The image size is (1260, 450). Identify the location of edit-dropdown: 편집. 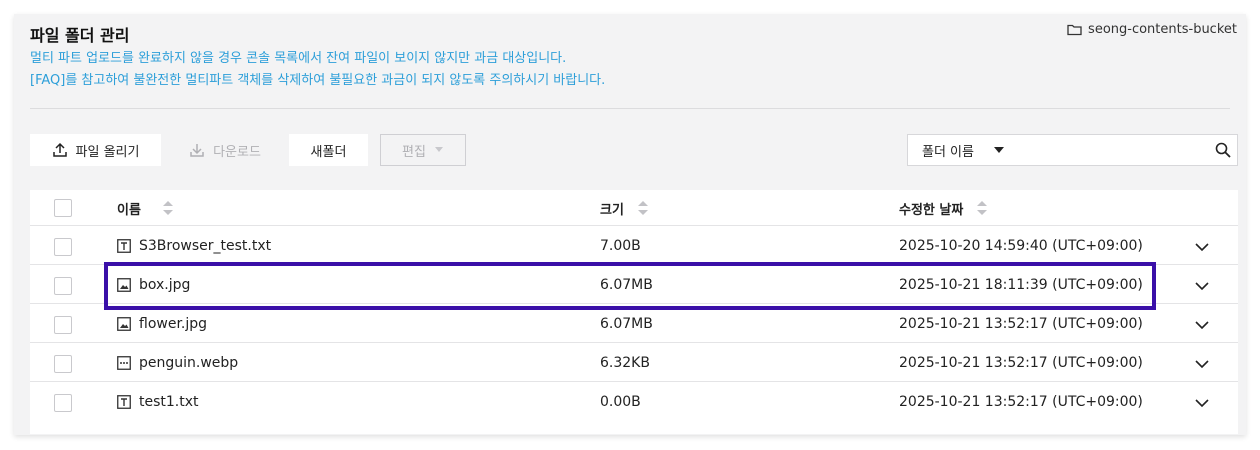
(423, 150).